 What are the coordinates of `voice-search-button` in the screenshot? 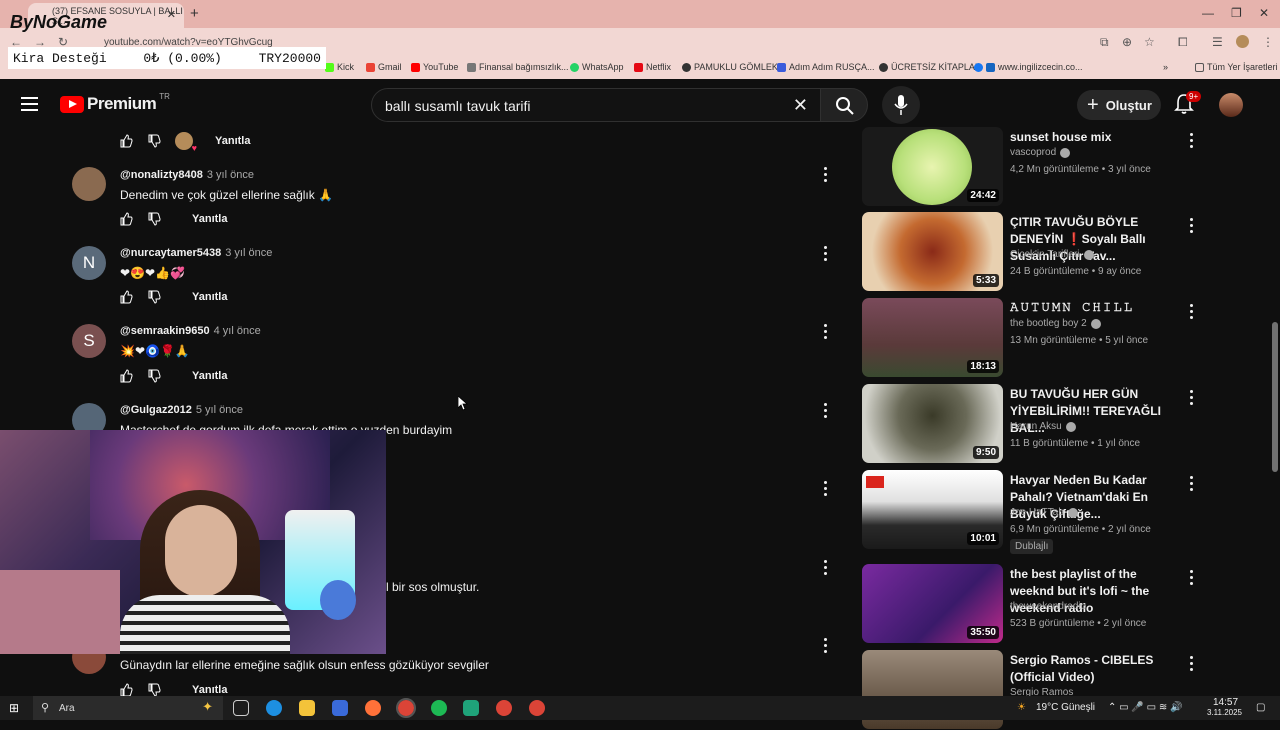 It's located at (901, 105).